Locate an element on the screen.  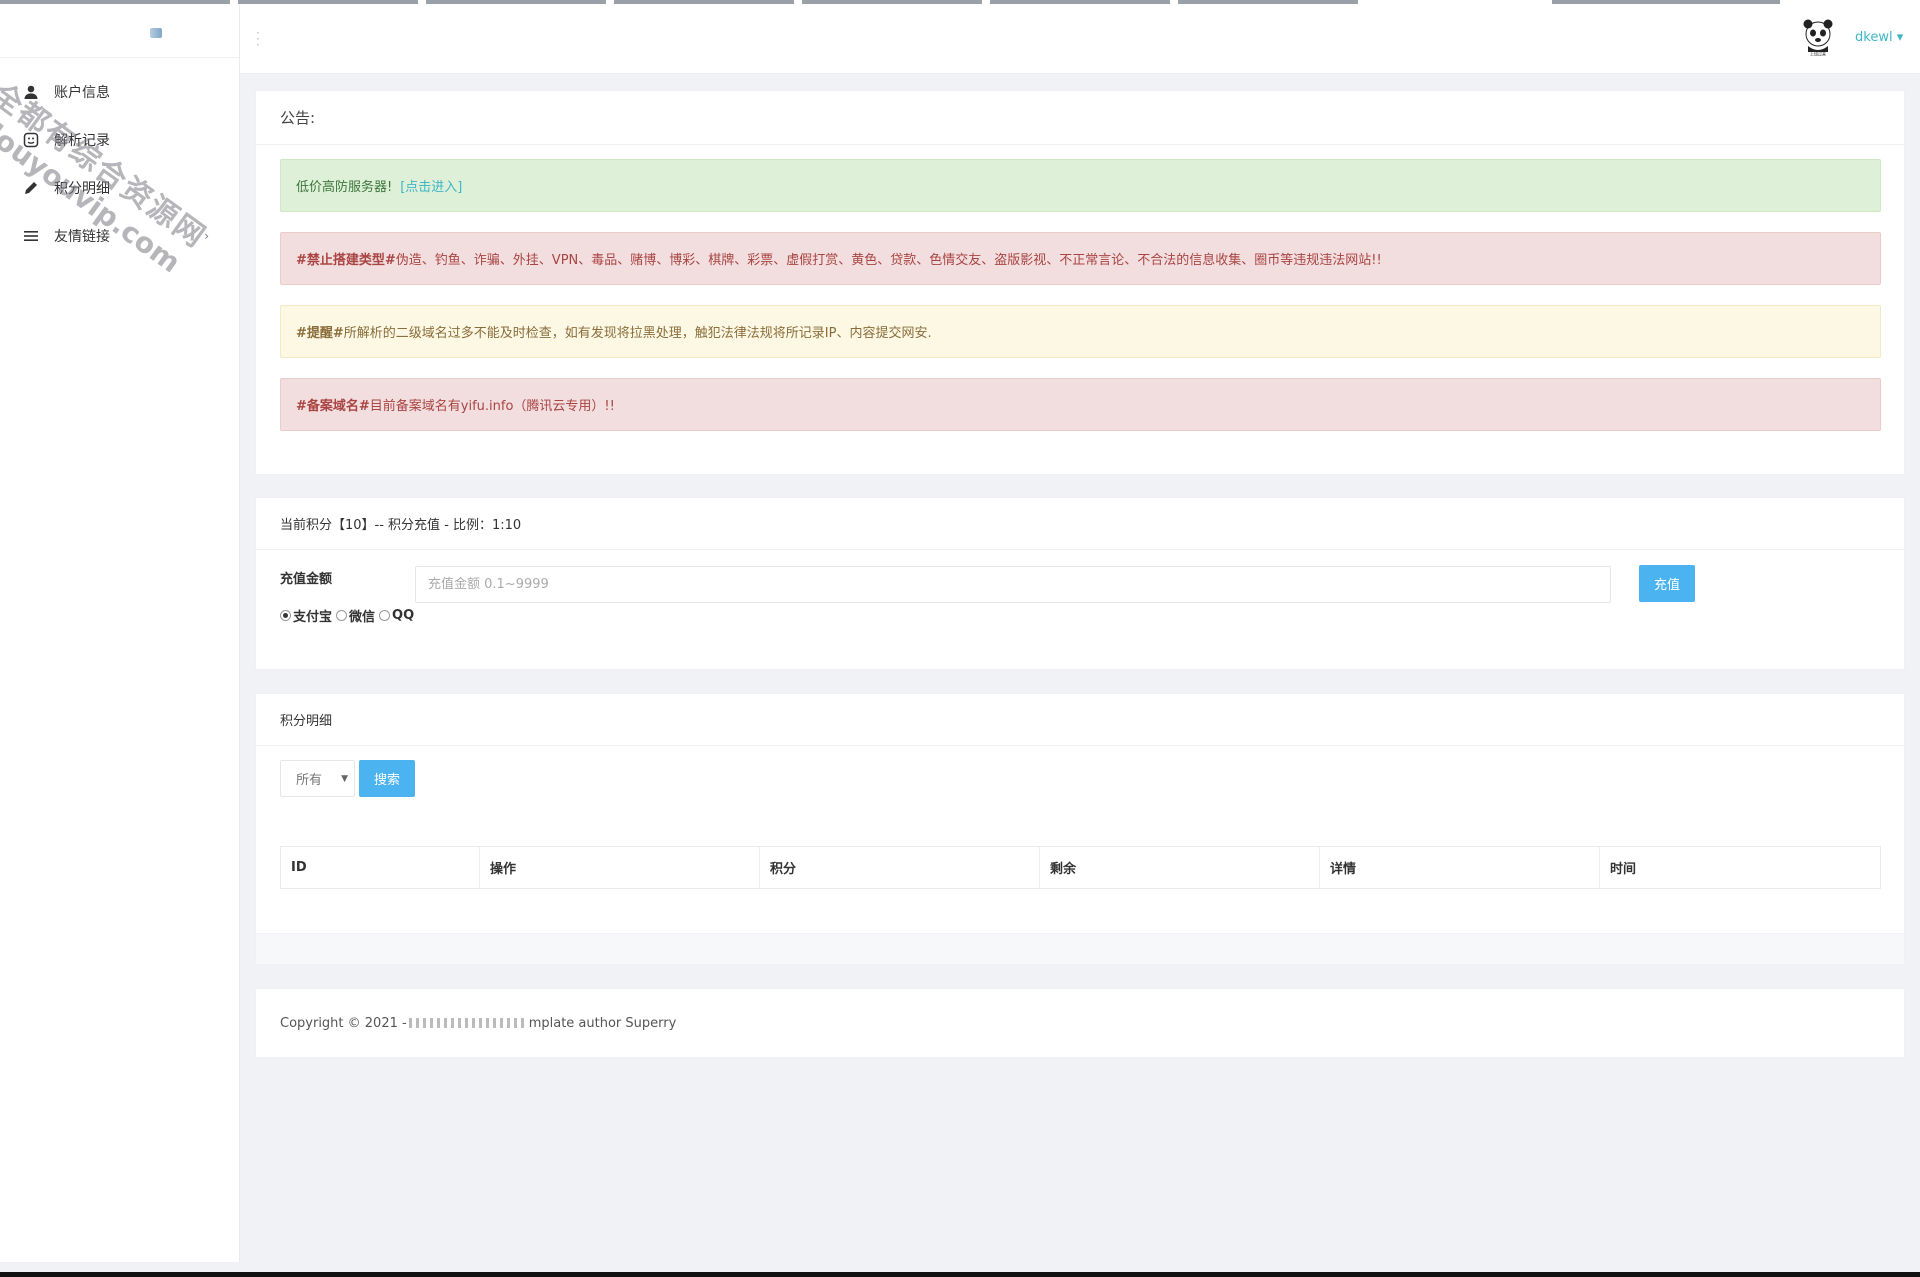
alert-text: 目前备案域名有yifu.info（腾讯云专用）!! is located at coordinates (492, 406).